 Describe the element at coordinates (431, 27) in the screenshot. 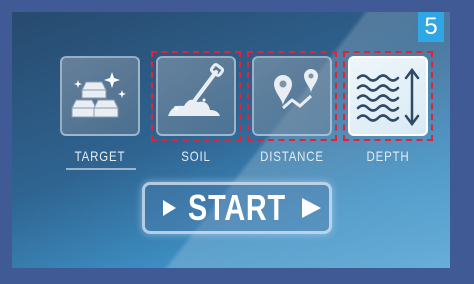

I see `step-number-badge: 5` at that location.